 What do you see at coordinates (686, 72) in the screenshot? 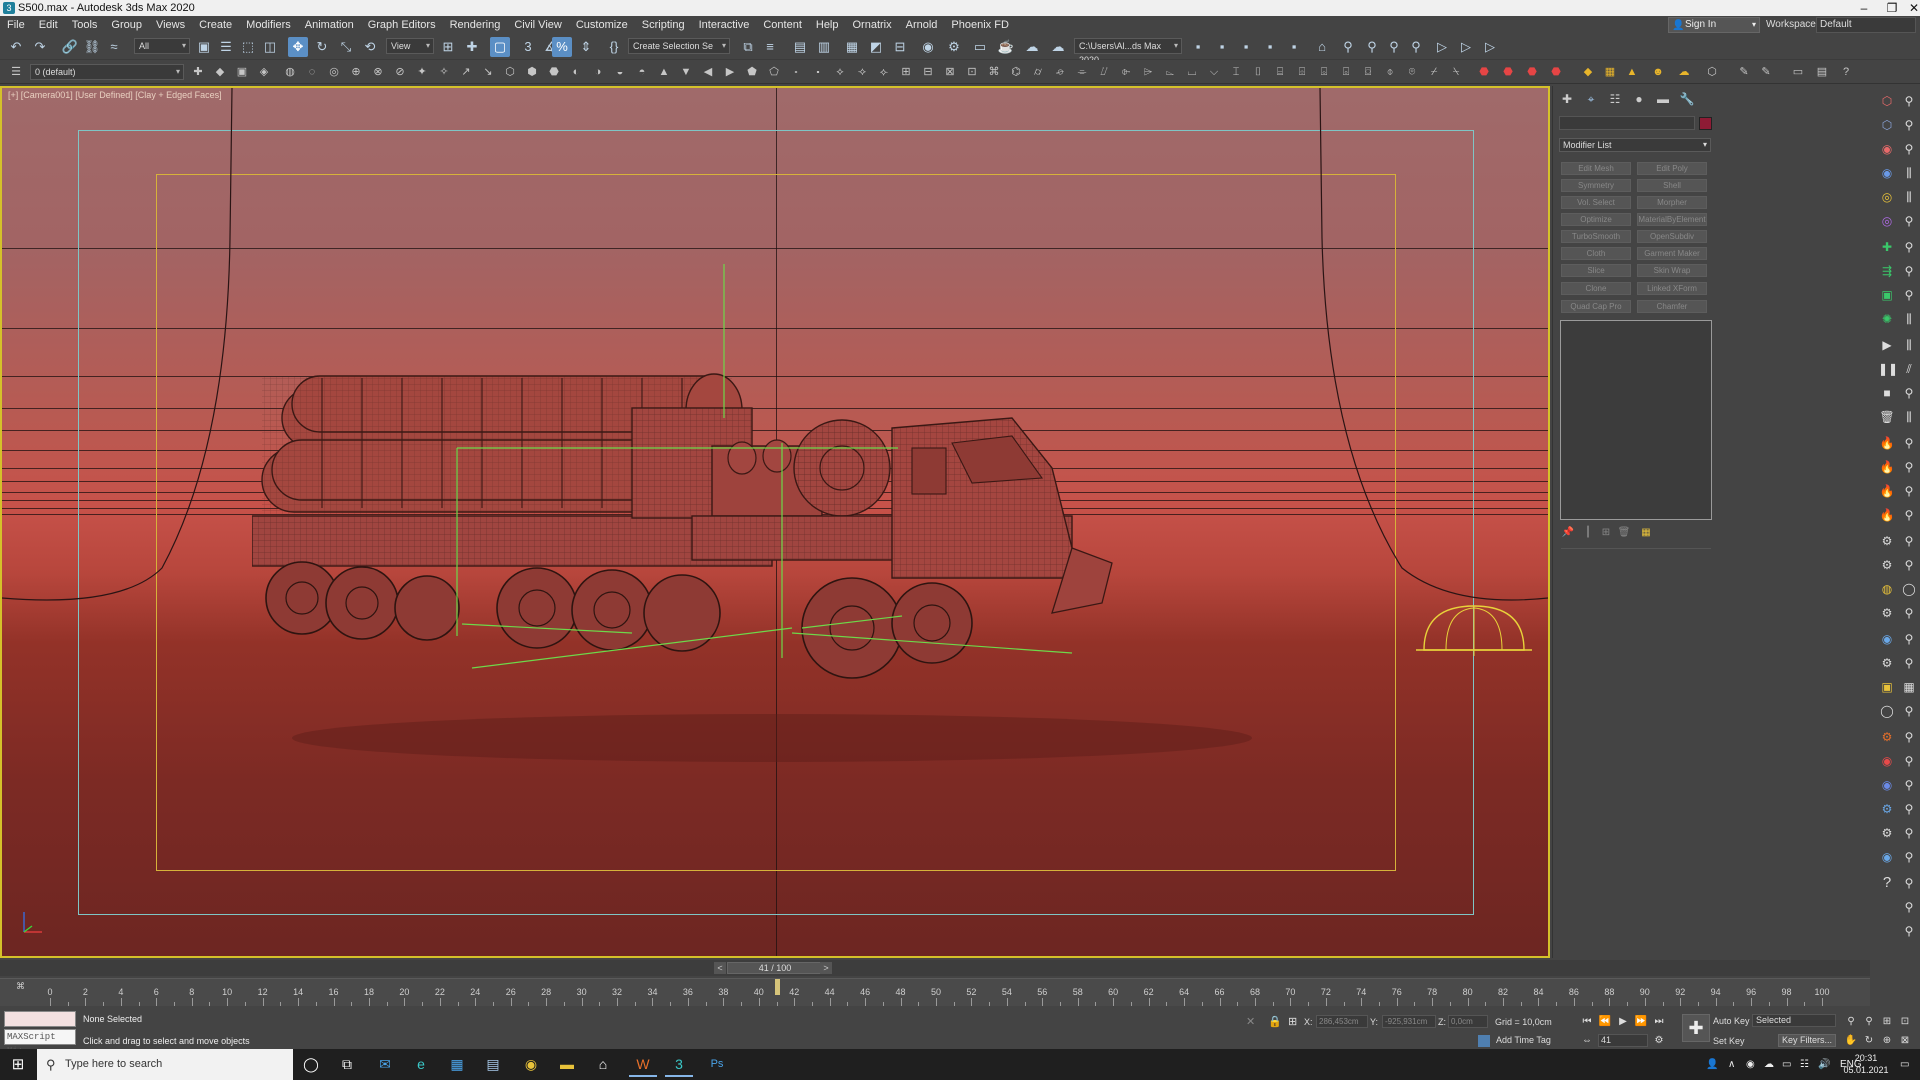
I see `modeling-icon-19: ▼` at bounding box center [686, 72].